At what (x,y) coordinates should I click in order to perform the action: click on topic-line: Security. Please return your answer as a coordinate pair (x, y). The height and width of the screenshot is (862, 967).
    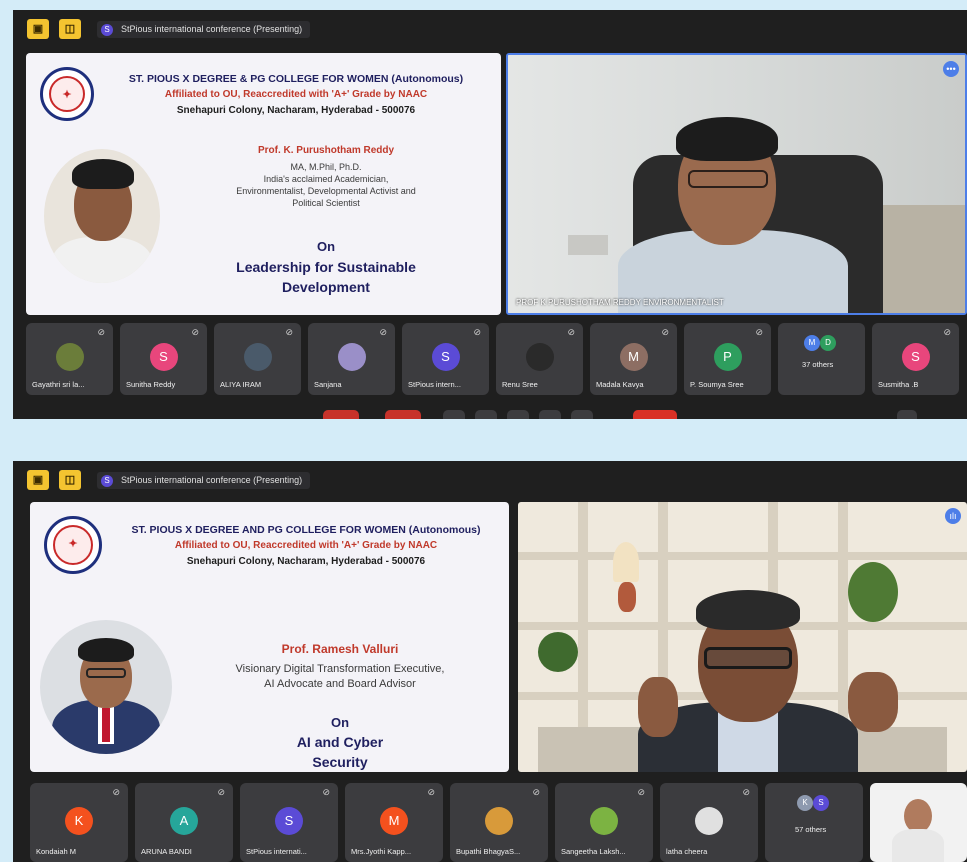
    Looking at the image, I should click on (340, 761).